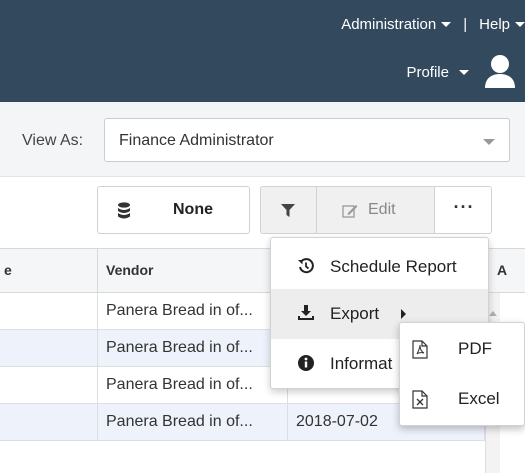  I want to click on help-label: Help, so click(494, 24).